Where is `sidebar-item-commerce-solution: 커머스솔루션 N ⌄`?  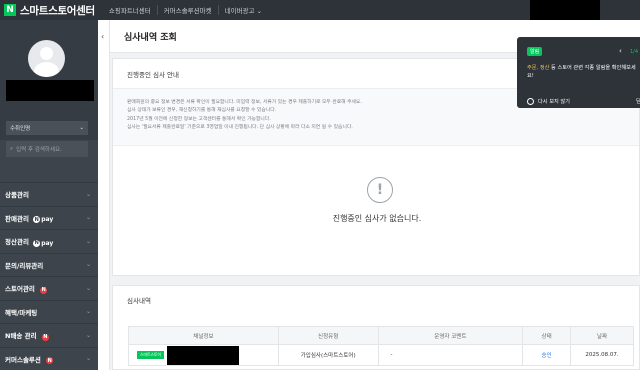
sidebar-item-commerce-solution: 커머스솔루션 N ⌄ is located at coordinates (49, 358).